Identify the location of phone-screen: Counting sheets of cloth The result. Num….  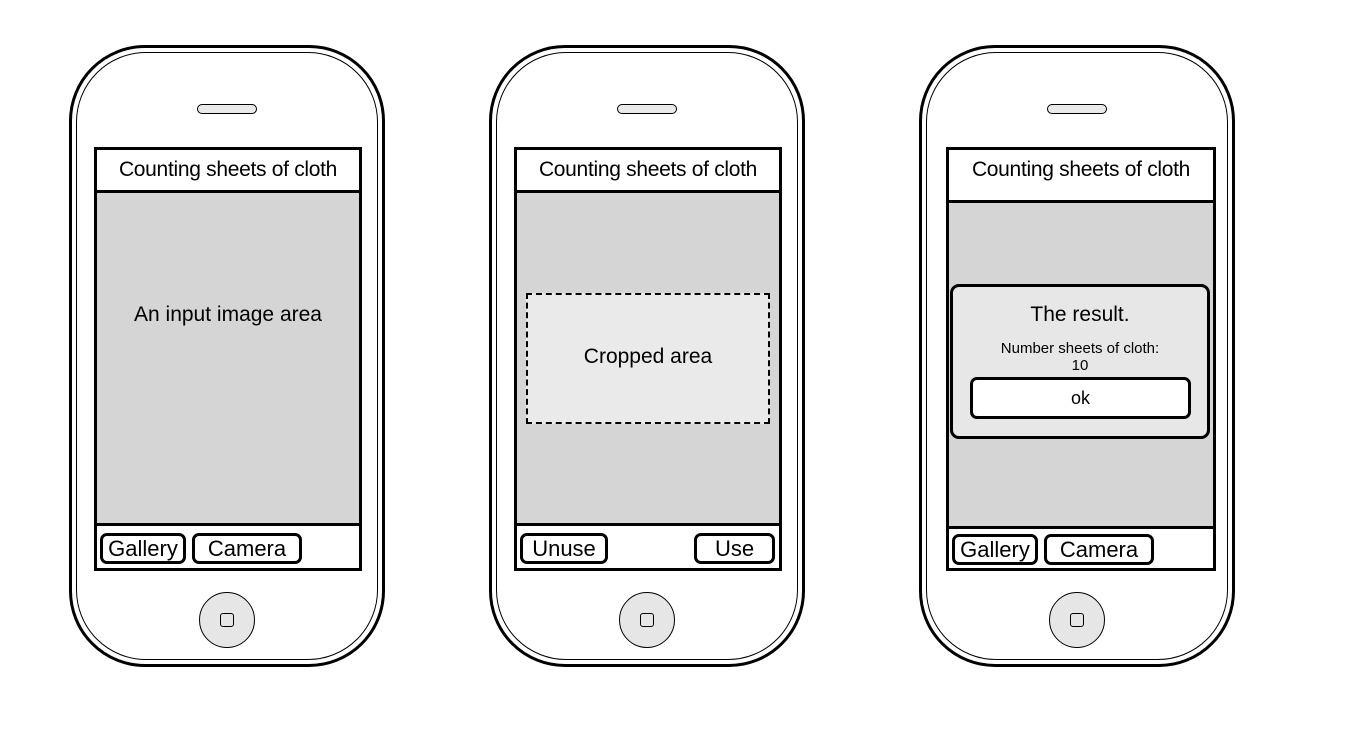
(1081, 359).